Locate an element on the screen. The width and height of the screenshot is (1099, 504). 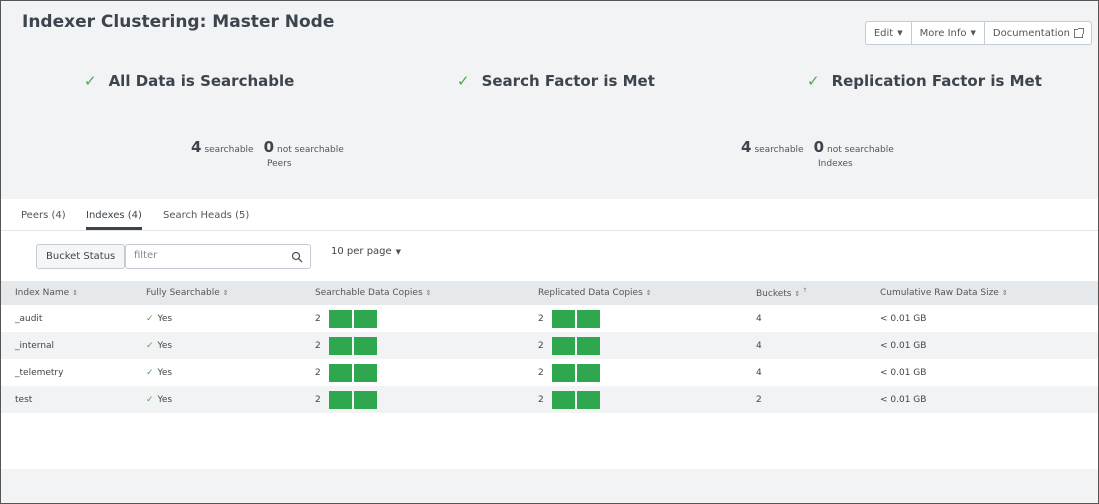
table-row: _internal ✓ Yes 2 2 4 < 0.01 GB is located at coordinates (549, 345).